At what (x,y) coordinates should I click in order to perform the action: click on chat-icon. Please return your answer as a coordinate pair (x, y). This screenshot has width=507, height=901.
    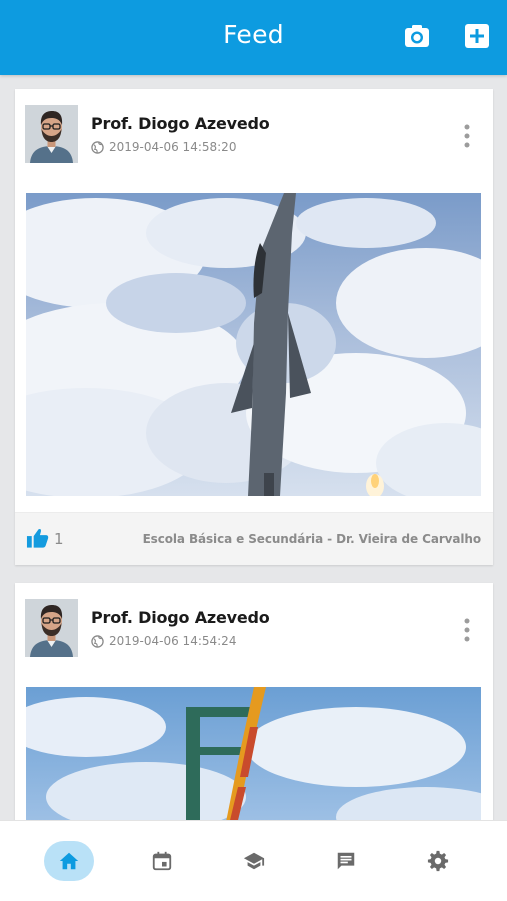
    Looking at the image, I should click on (346, 861).